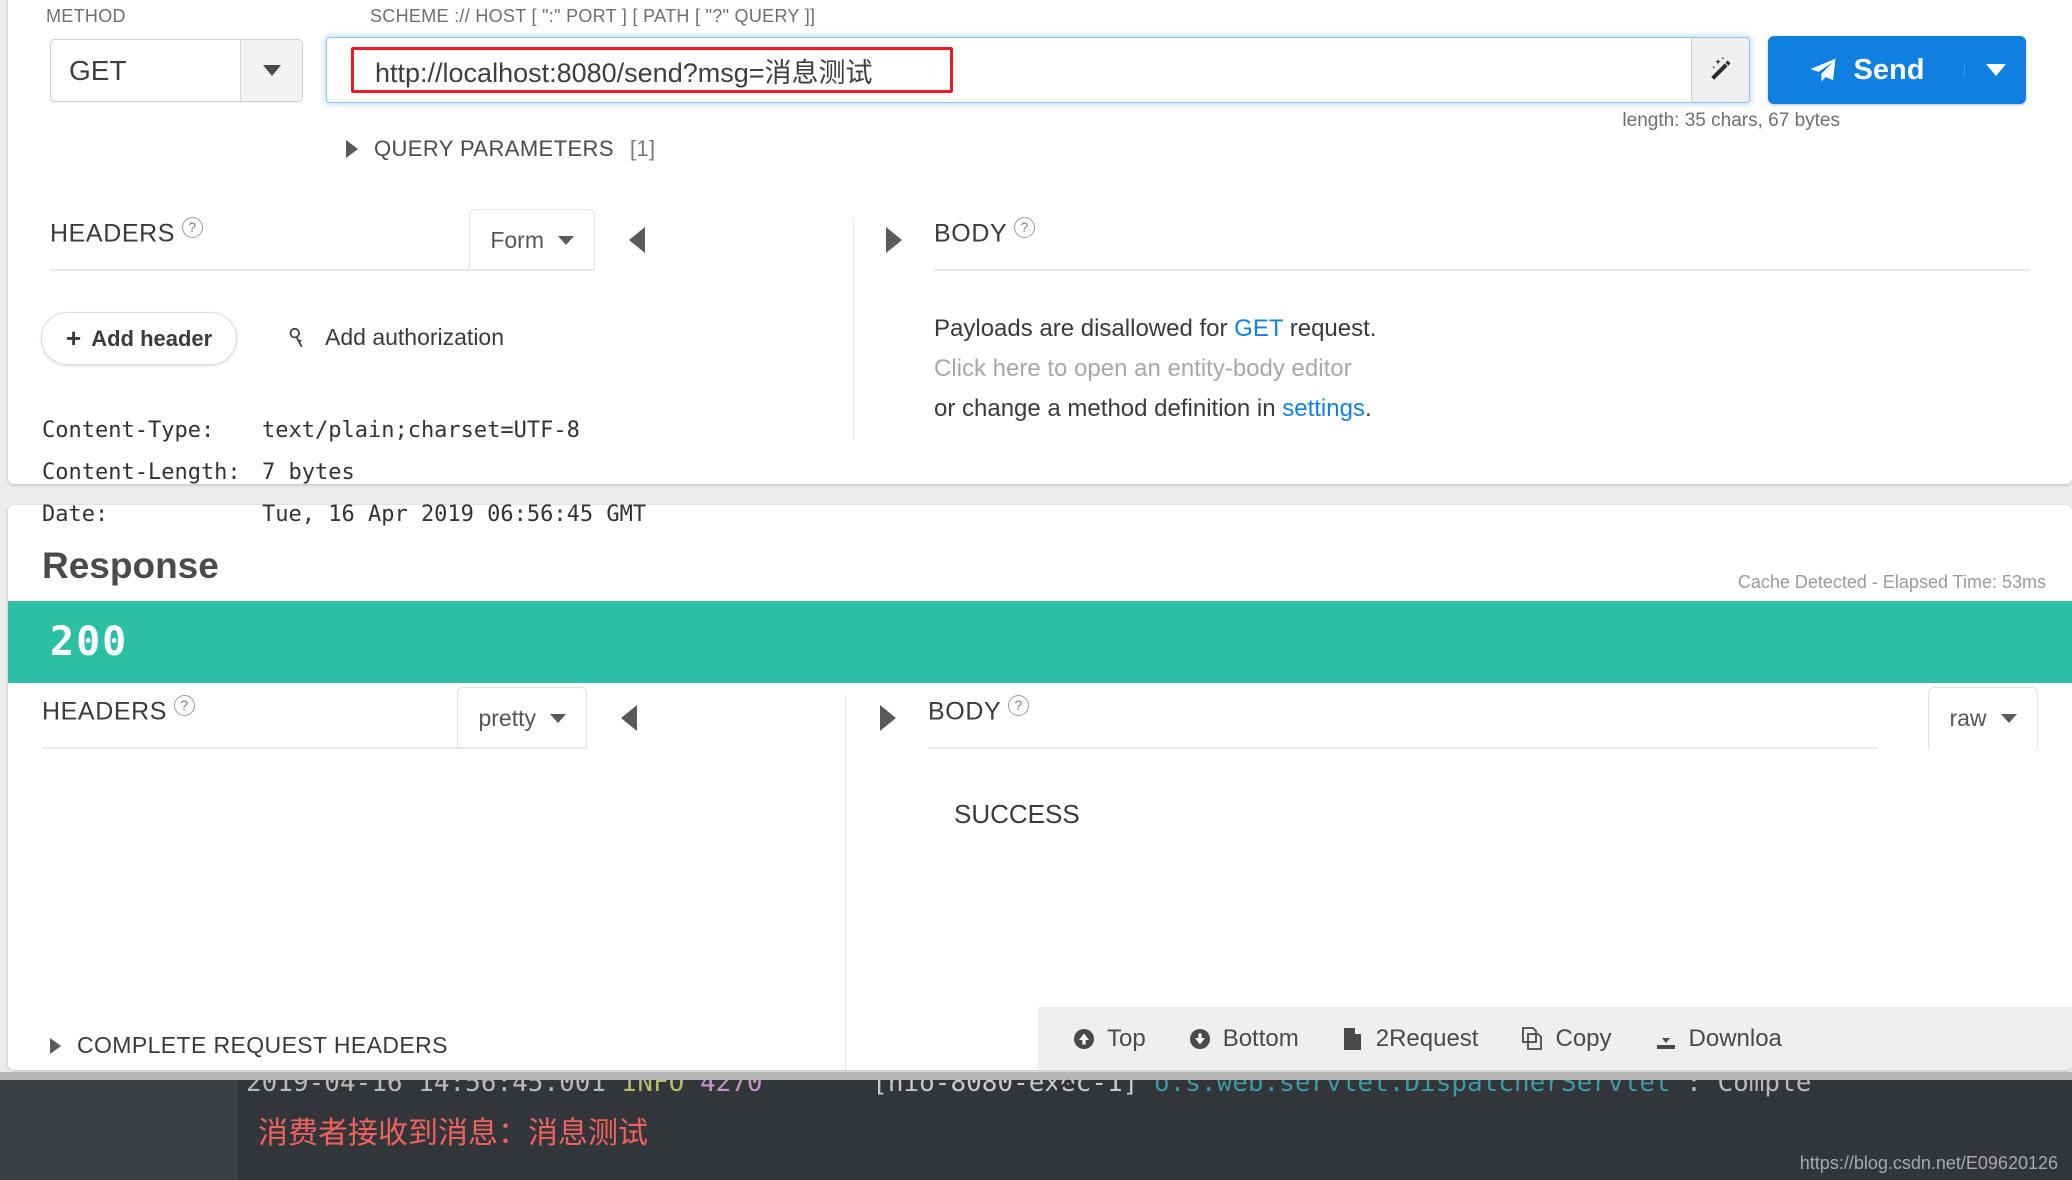 The image size is (2072, 1180). Describe the element at coordinates (1323, 408) in the screenshot. I see `settings-link: settings` at that location.